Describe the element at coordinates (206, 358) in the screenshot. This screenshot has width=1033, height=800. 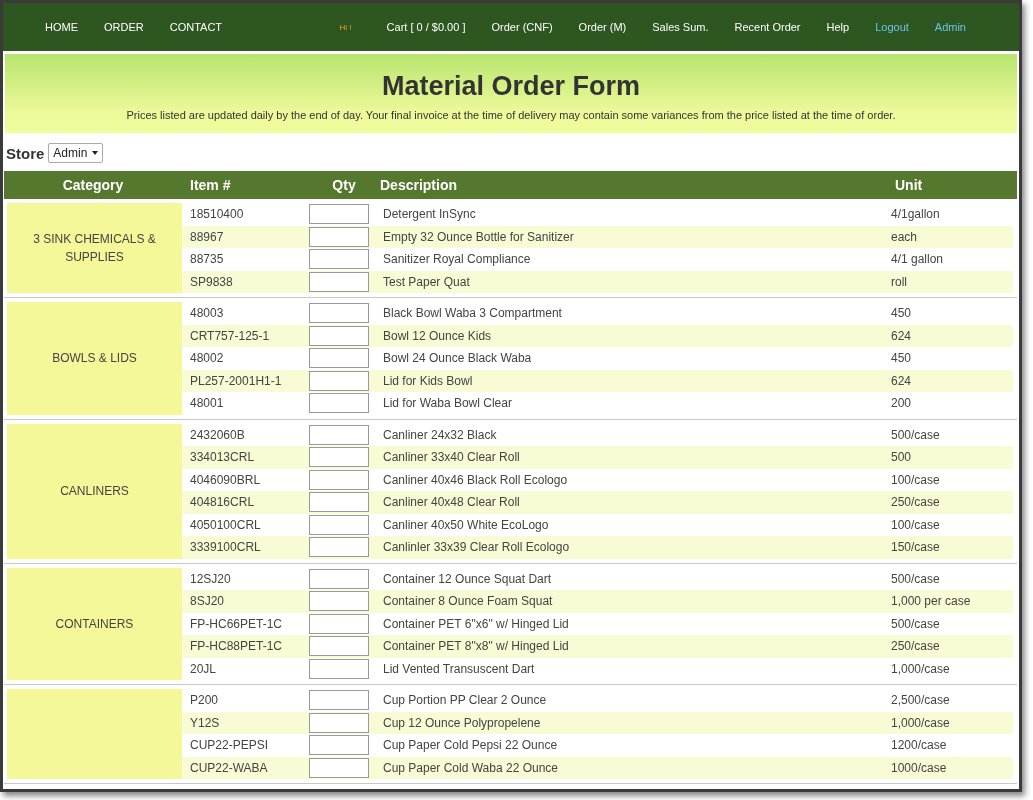
I see `item-number: 48002` at that location.